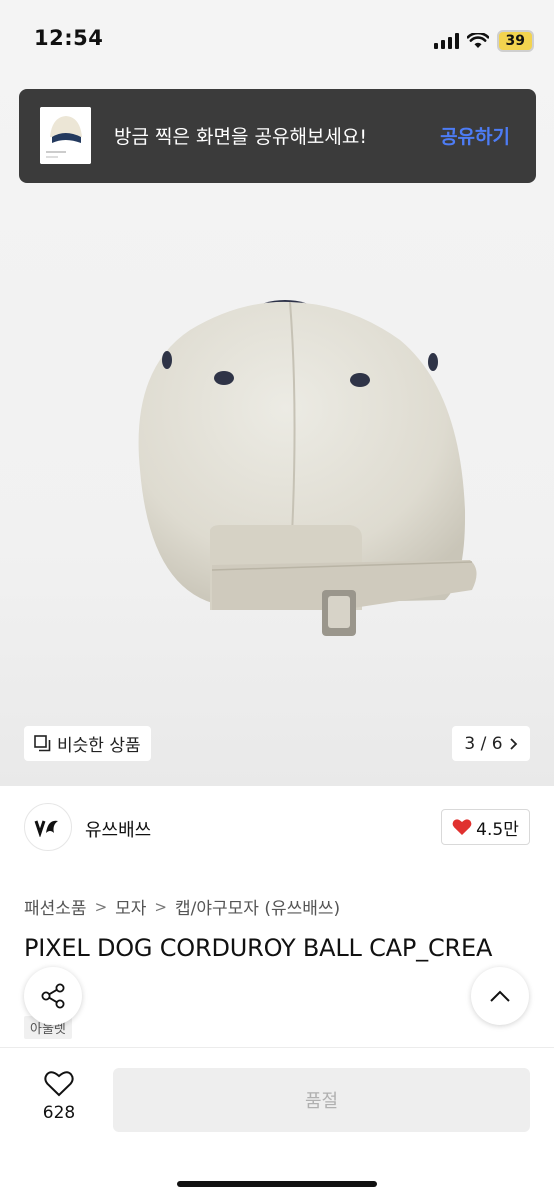 This screenshot has width=554, height=1200. What do you see at coordinates (258, 948) in the screenshot?
I see `product-title: PIXEL DOG CORDUROY BALL CAP_CREA` at bounding box center [258, 948].